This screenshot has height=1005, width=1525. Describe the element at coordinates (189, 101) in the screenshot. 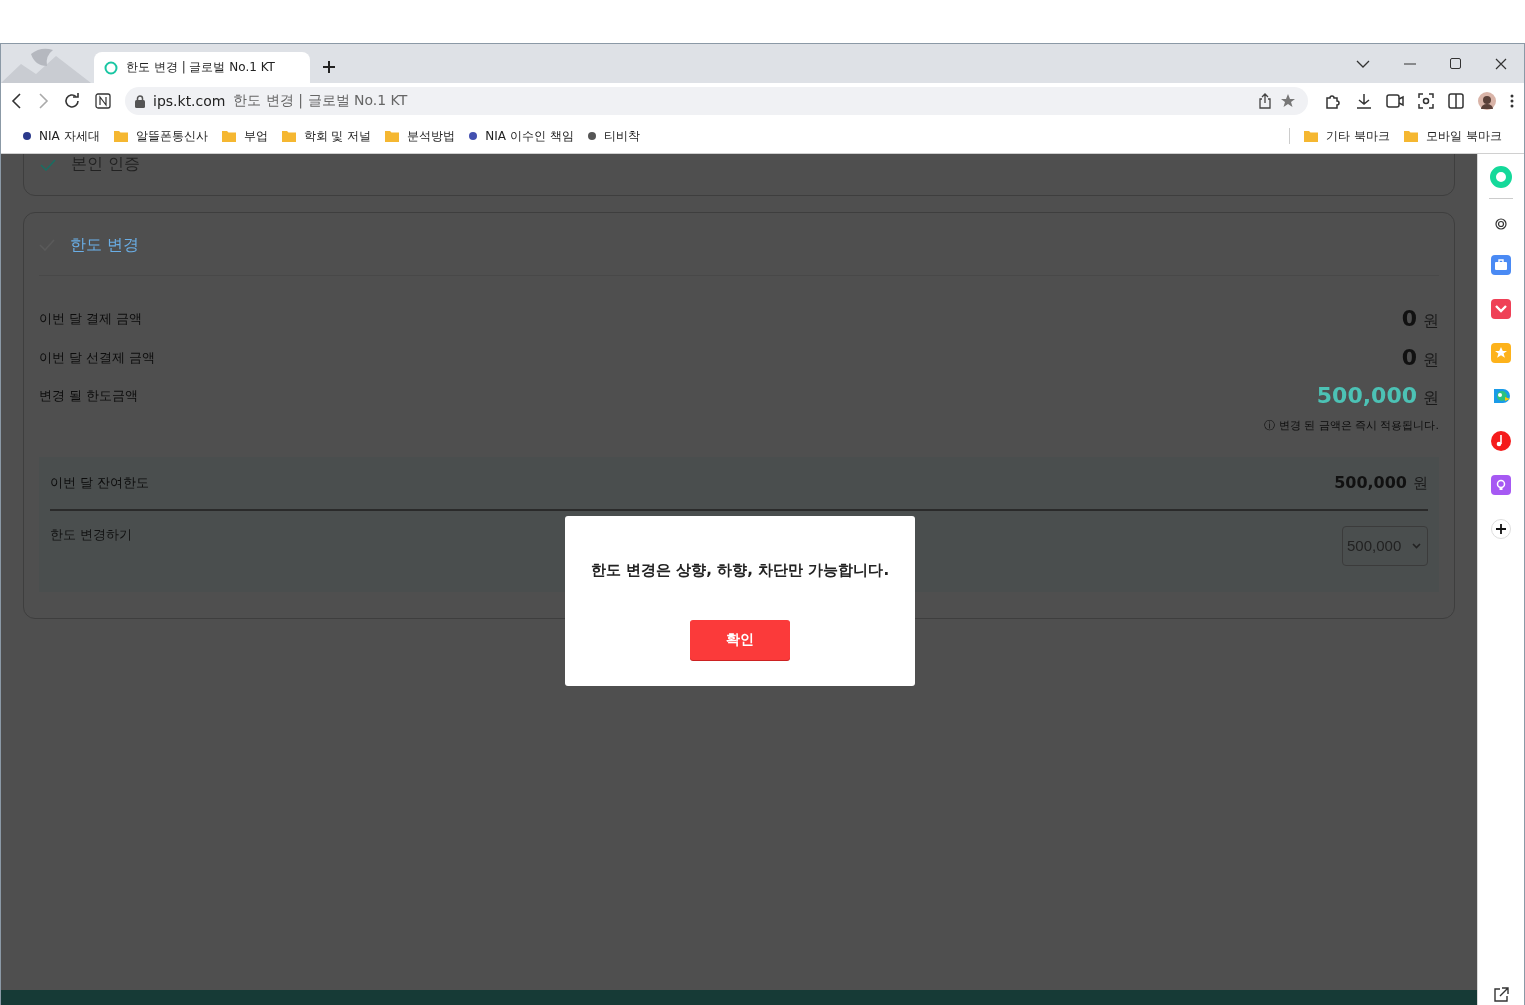

I see `url-domain: ips.kt.com` at that location.